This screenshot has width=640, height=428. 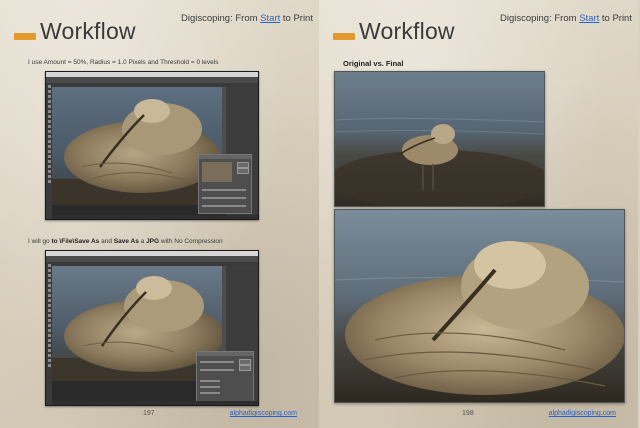 I want to click on threshold-slider, so click(x=224, y=206).